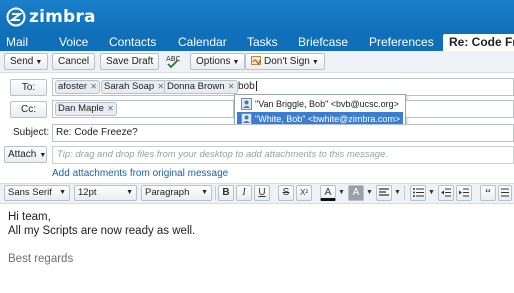 This screenshot has height=293, width=514. I want to click on more-glyph, so click(505, 192).